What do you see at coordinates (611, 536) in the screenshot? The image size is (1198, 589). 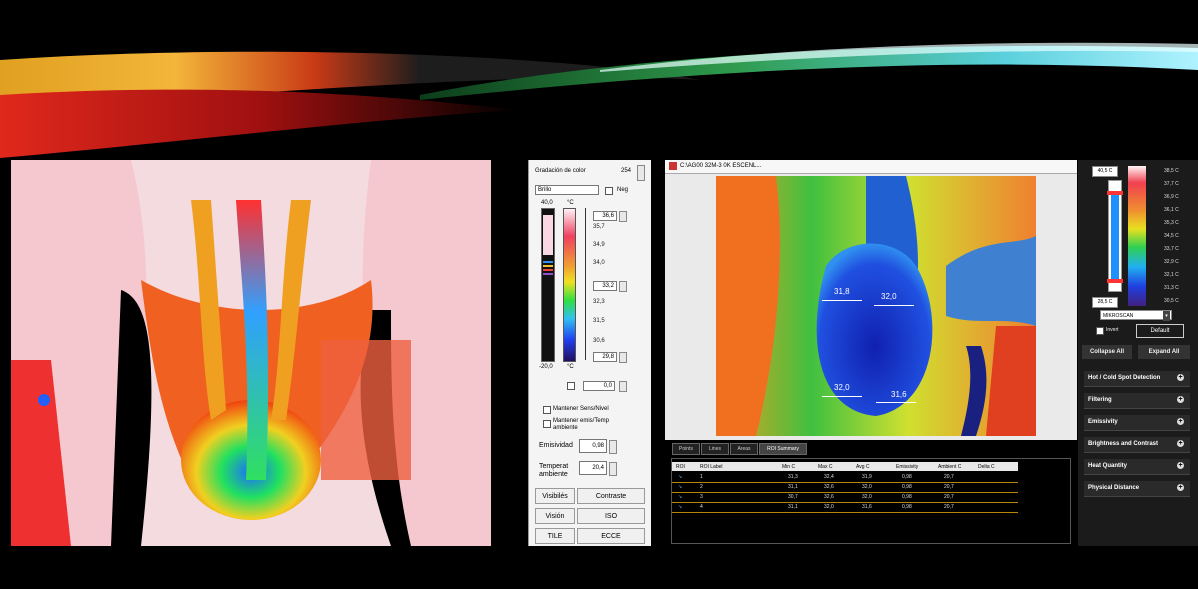 I see `ecce-button: ECCE` at bounding box center [611, 536].